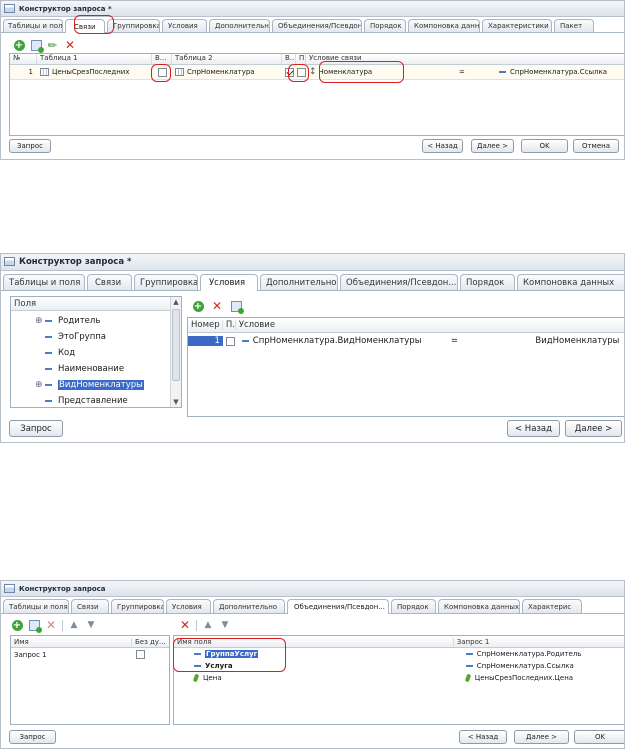 The width and height of the screenshot is (625, 751). Describe the element at coordinates (75, 337) in the screenshot. I see `tree-item-is-group: ЭтоГруппа` at that location.